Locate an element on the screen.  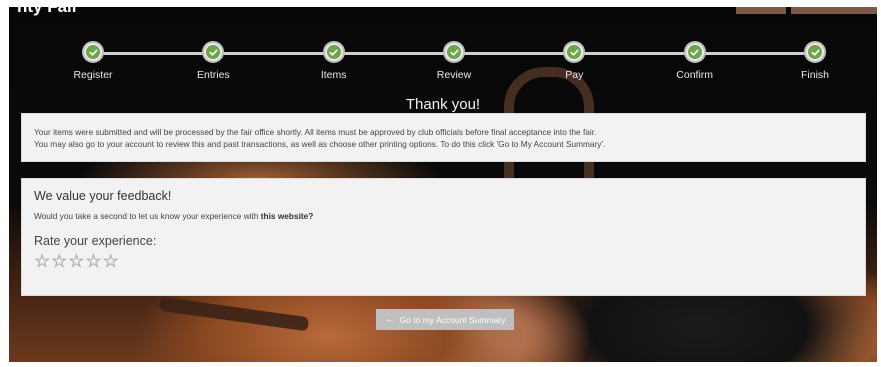
step-label: Pay is located at coordinates (574, 75).